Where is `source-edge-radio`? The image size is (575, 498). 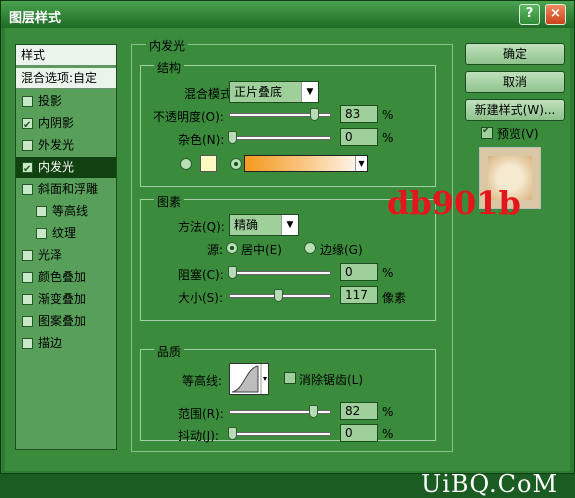
source-edge-radio is located at coordinates (310, 248).